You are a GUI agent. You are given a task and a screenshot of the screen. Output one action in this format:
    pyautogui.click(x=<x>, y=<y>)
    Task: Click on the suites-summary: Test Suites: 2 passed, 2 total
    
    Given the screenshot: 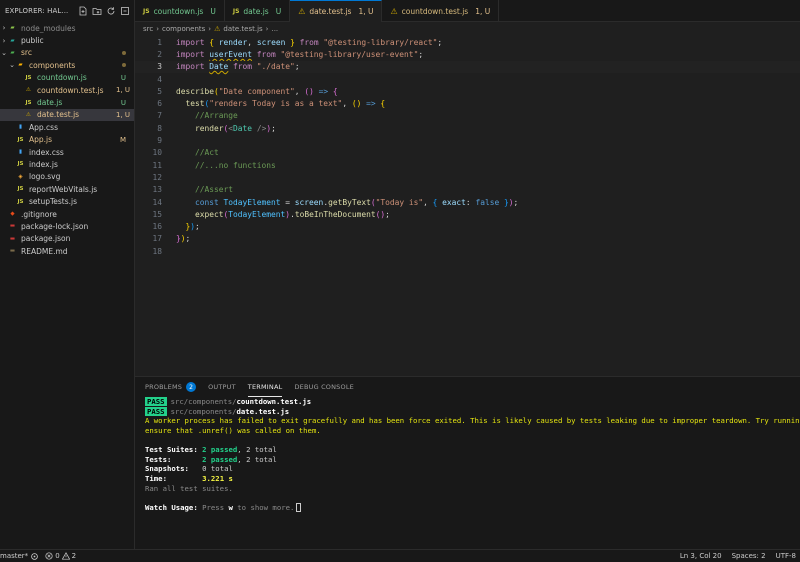 What is the action you would take?
    pyautogui.click(x=472, y=450)
    